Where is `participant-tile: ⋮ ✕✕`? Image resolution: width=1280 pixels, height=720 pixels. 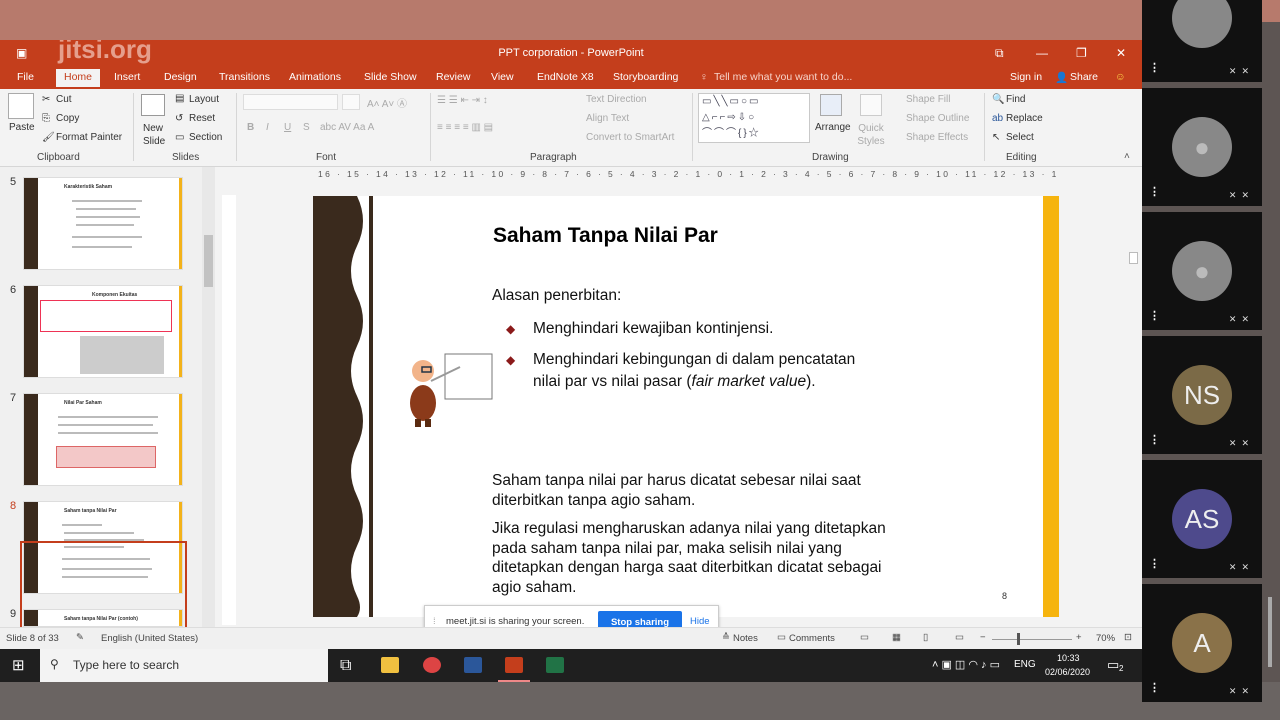 participant-tile: ⋮ ✕✕ is located at coordinates (1202, 41).